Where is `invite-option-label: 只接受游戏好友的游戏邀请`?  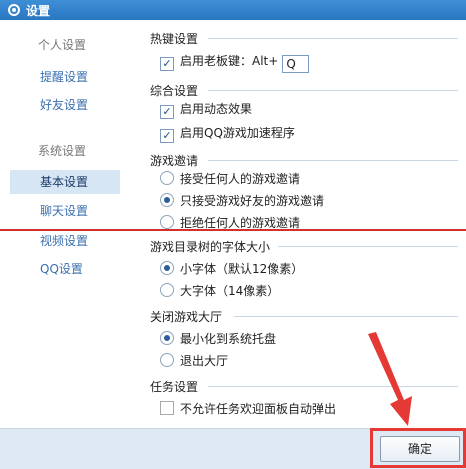 invite-option-label: 只接受游戏好友的游戏邀请 is located at coordinates (252, 201).